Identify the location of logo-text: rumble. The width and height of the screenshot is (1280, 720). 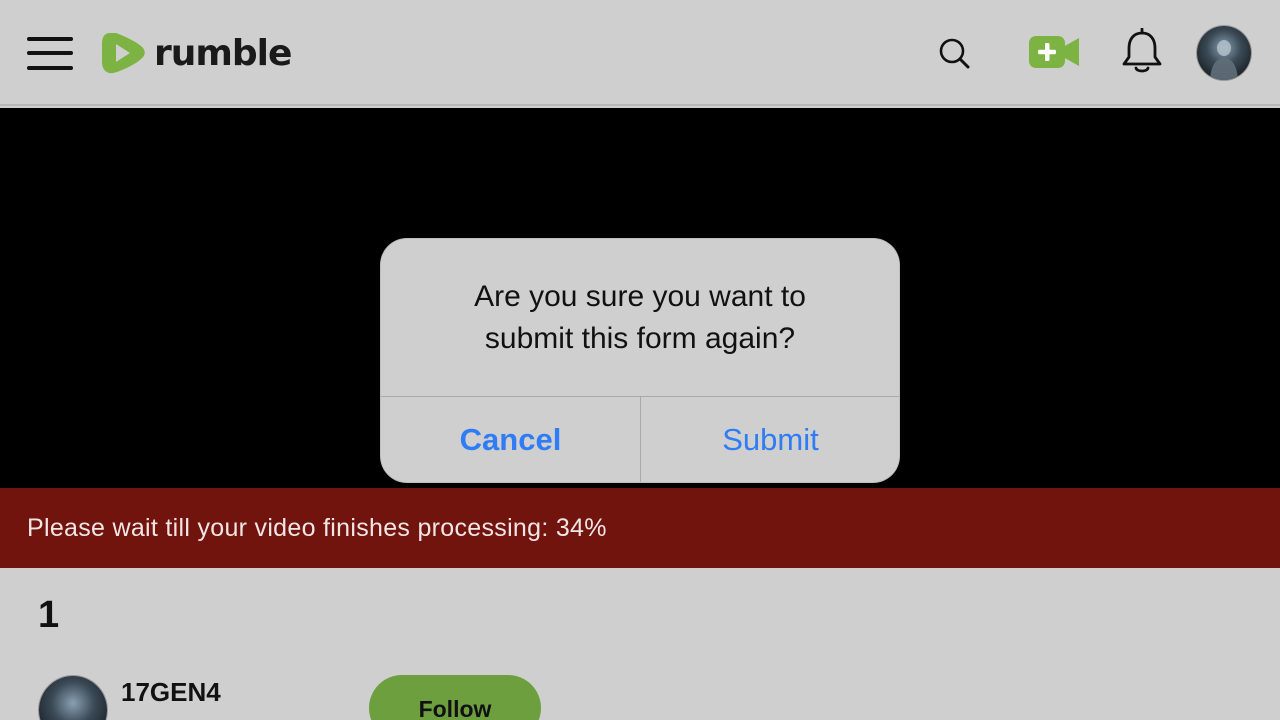
(223, 53).